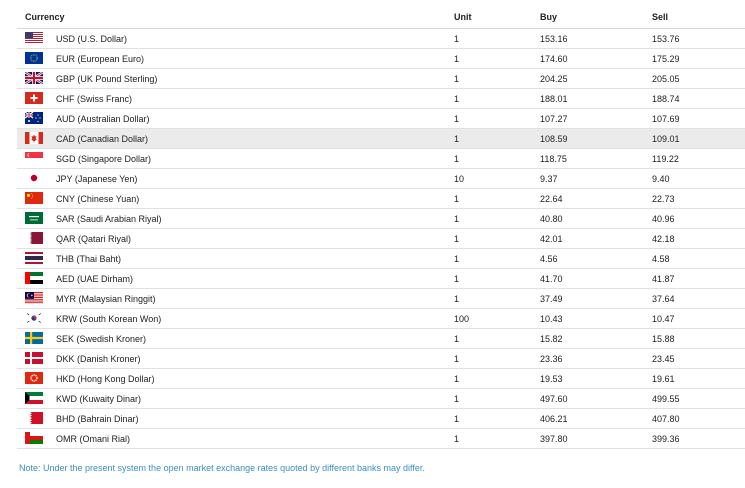 The height and width of the screenshot is (488, 745). What do you see at coordinates (381, 359) in the screenshot?
I see `table-row: DKK (Danish Kroner) 1 23.36 23.45` at bounding box center [381, 359].